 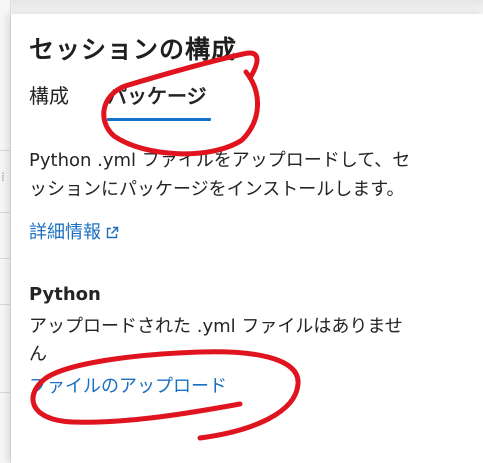 I want to click on python-section-heading: Python, so click(x=65, y=294).